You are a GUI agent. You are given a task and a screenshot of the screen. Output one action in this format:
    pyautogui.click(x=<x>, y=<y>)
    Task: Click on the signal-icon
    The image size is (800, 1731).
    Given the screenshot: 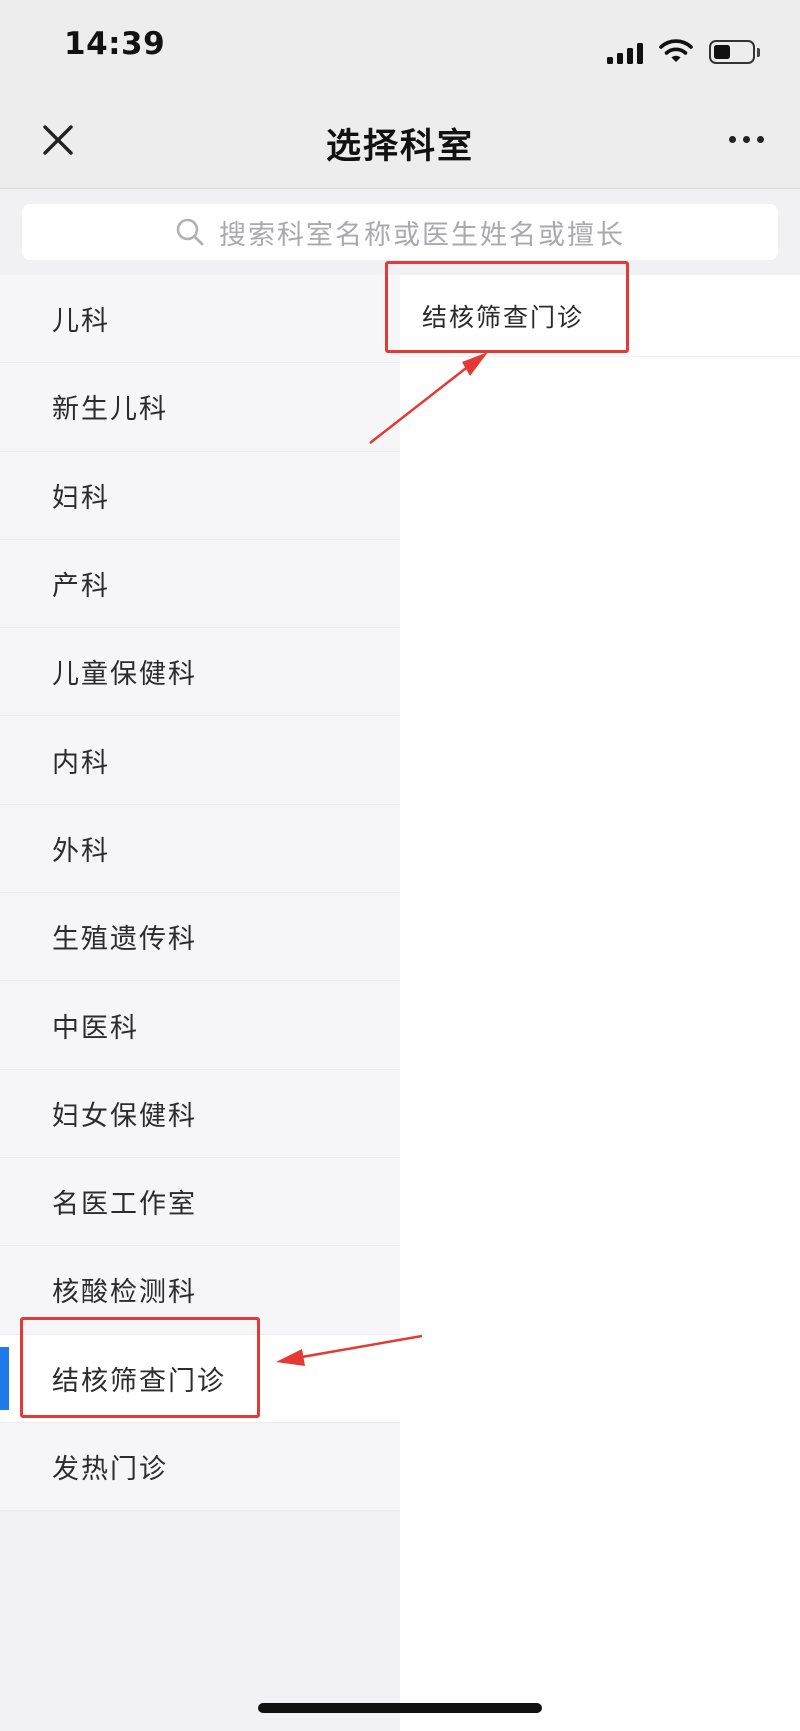 What is the action you would take?
    pyautogui.click(x=625, y=53)
    